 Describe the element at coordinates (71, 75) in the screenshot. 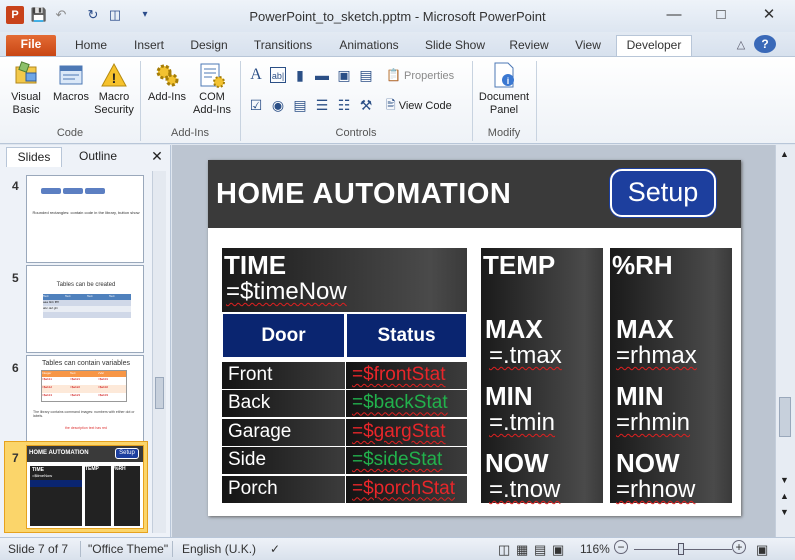

I see `macros-icon` at that location.